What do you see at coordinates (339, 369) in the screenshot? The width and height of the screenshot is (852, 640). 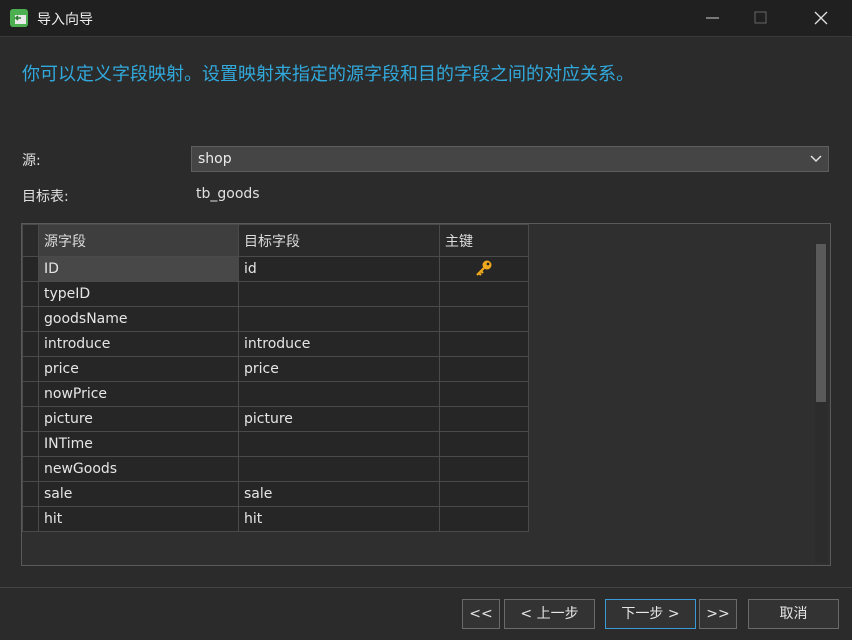 I see `target-field-cell: price` at bounding box center [339, 369].